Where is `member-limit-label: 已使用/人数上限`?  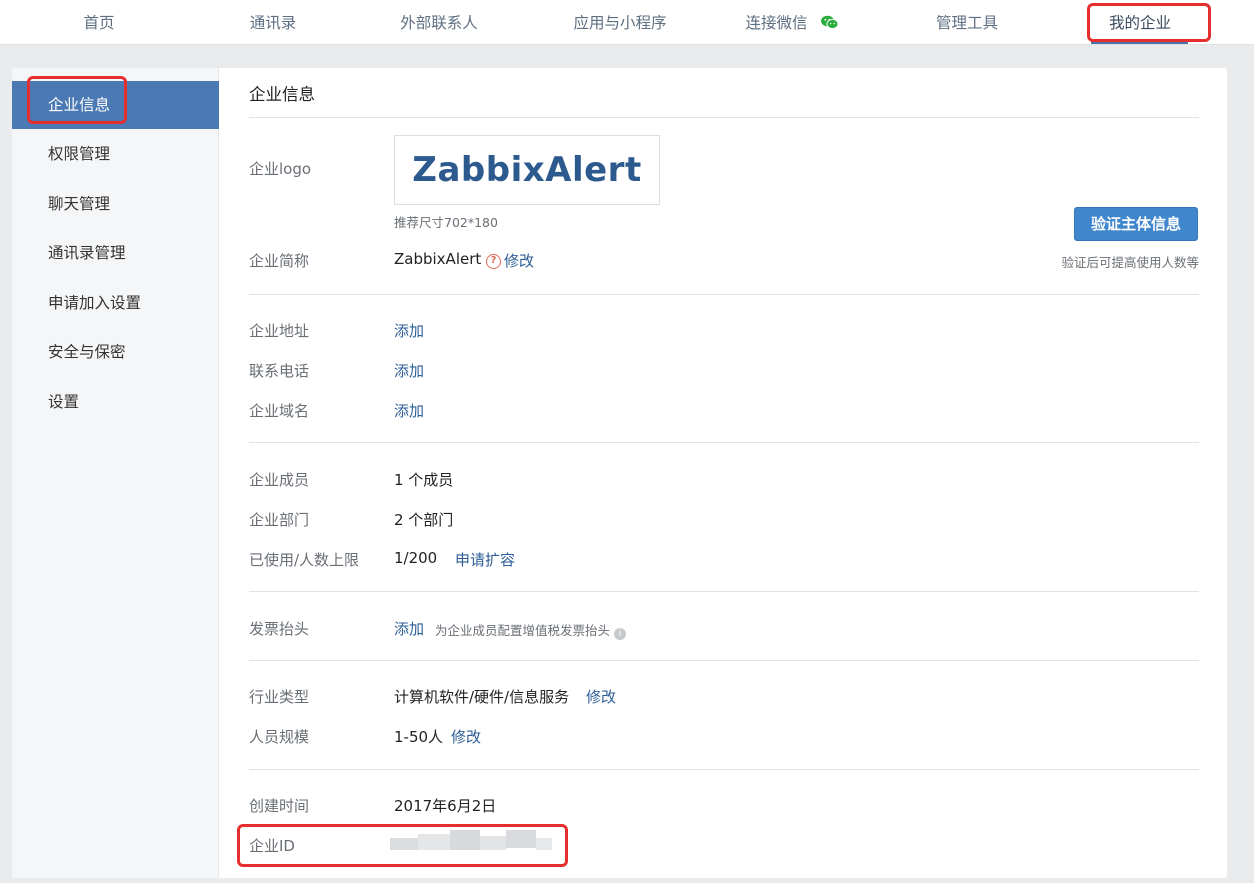 member-limit-label: 已使用/人数上限 is located at coordinates (304, 560).